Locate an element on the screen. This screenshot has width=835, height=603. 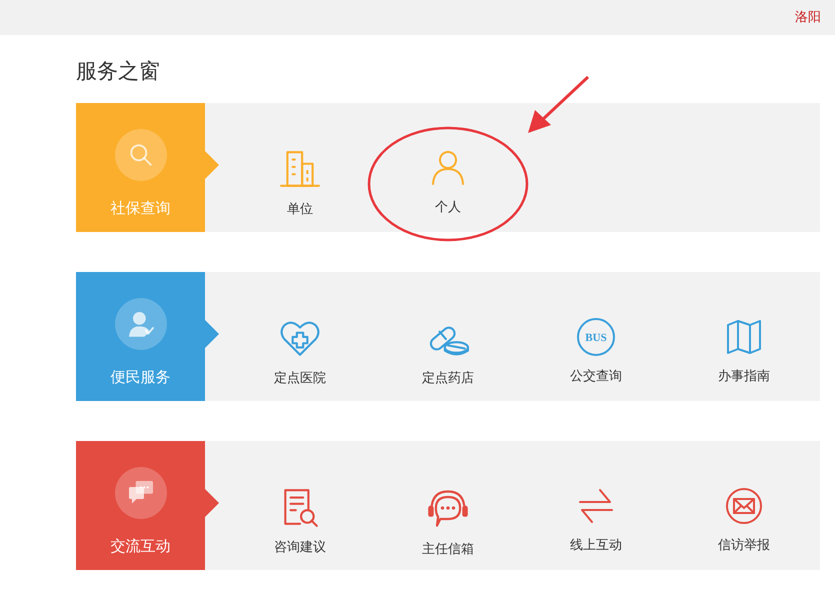
service-link: 单位 is located at coordinates (300, 183).